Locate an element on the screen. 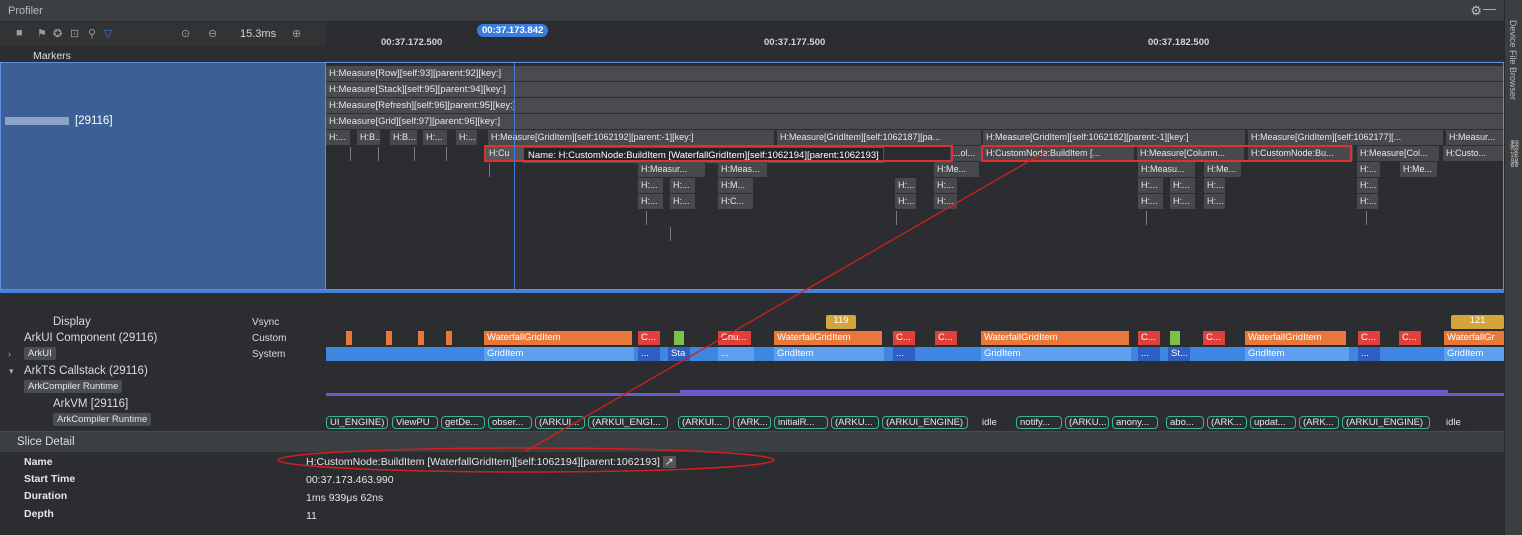 This screenshot has height=535, width=1522. side-tab-translator: 翻译器 is located at coordinates (1514, 153).